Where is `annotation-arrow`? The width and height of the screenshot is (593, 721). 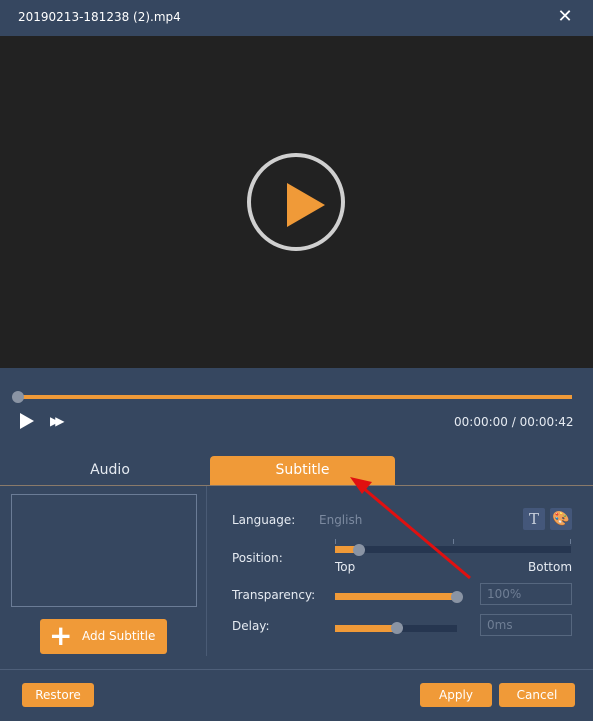
annotation-arrow is located at coordinates (410, 528).